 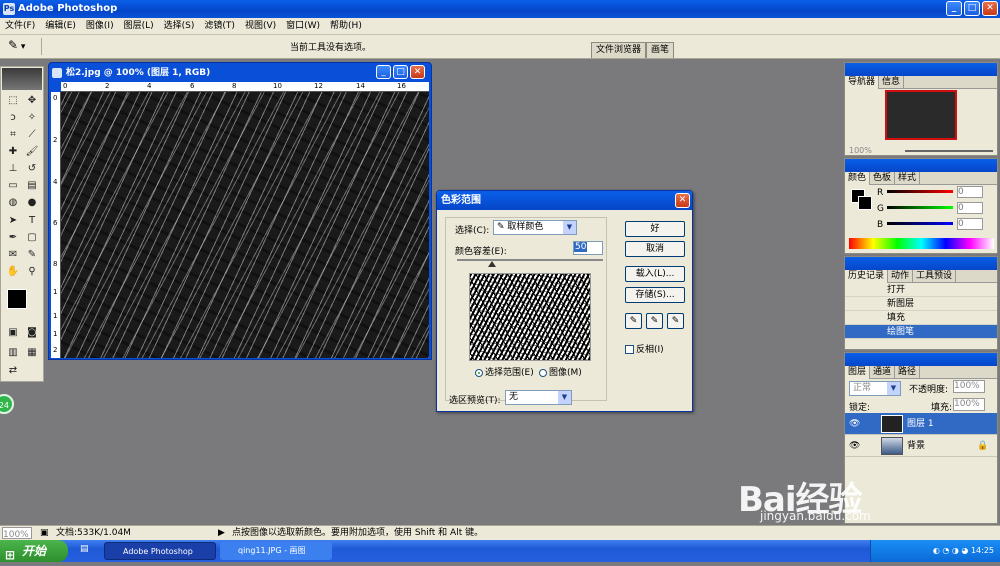 What do you see at coordinates (13, 202) in the screenshot?
I see `blur-tool-icon: ◍` at bounding box center [13, 202].